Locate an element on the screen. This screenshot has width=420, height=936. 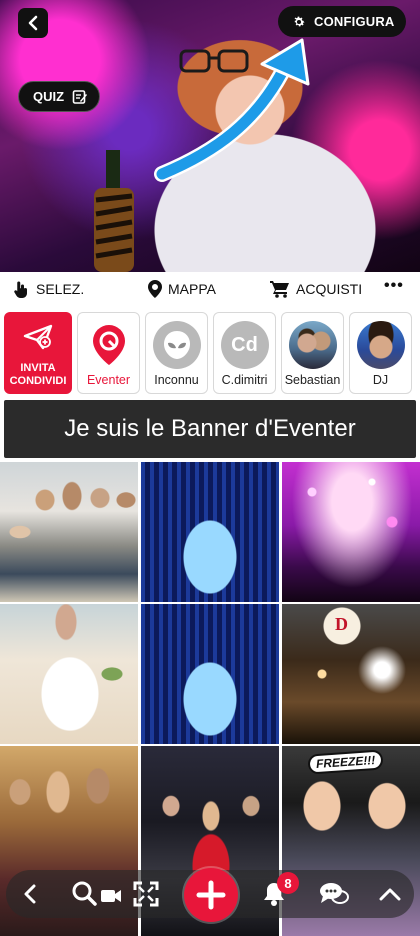
notification-count-badge: 8 is located at coordinates (288, 883).